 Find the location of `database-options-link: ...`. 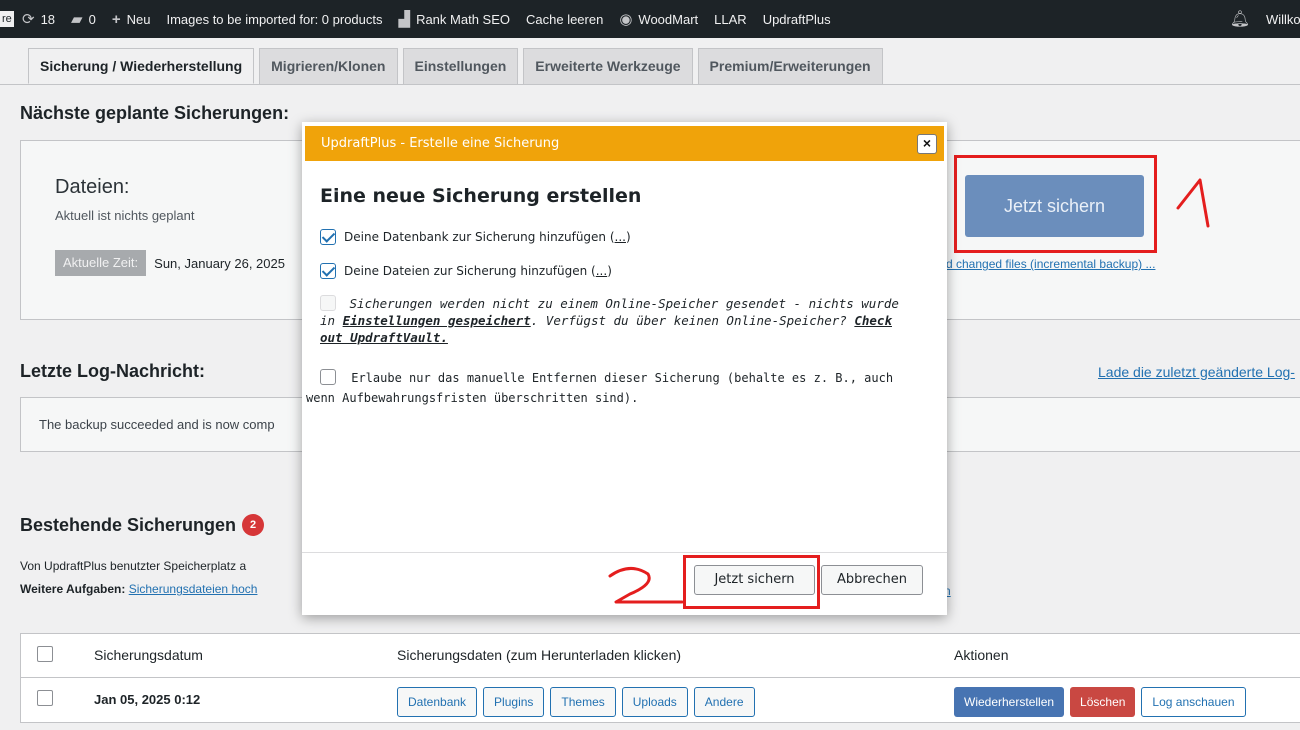

database-options-link: ... is located at coordinates (620, 237).